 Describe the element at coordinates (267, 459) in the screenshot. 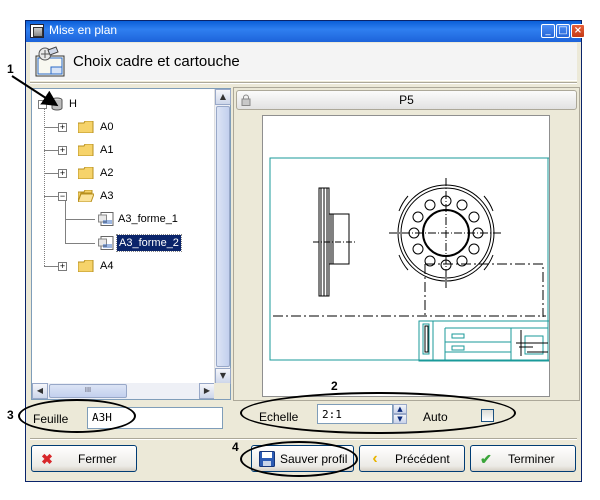

I see `save-icon` at that location.